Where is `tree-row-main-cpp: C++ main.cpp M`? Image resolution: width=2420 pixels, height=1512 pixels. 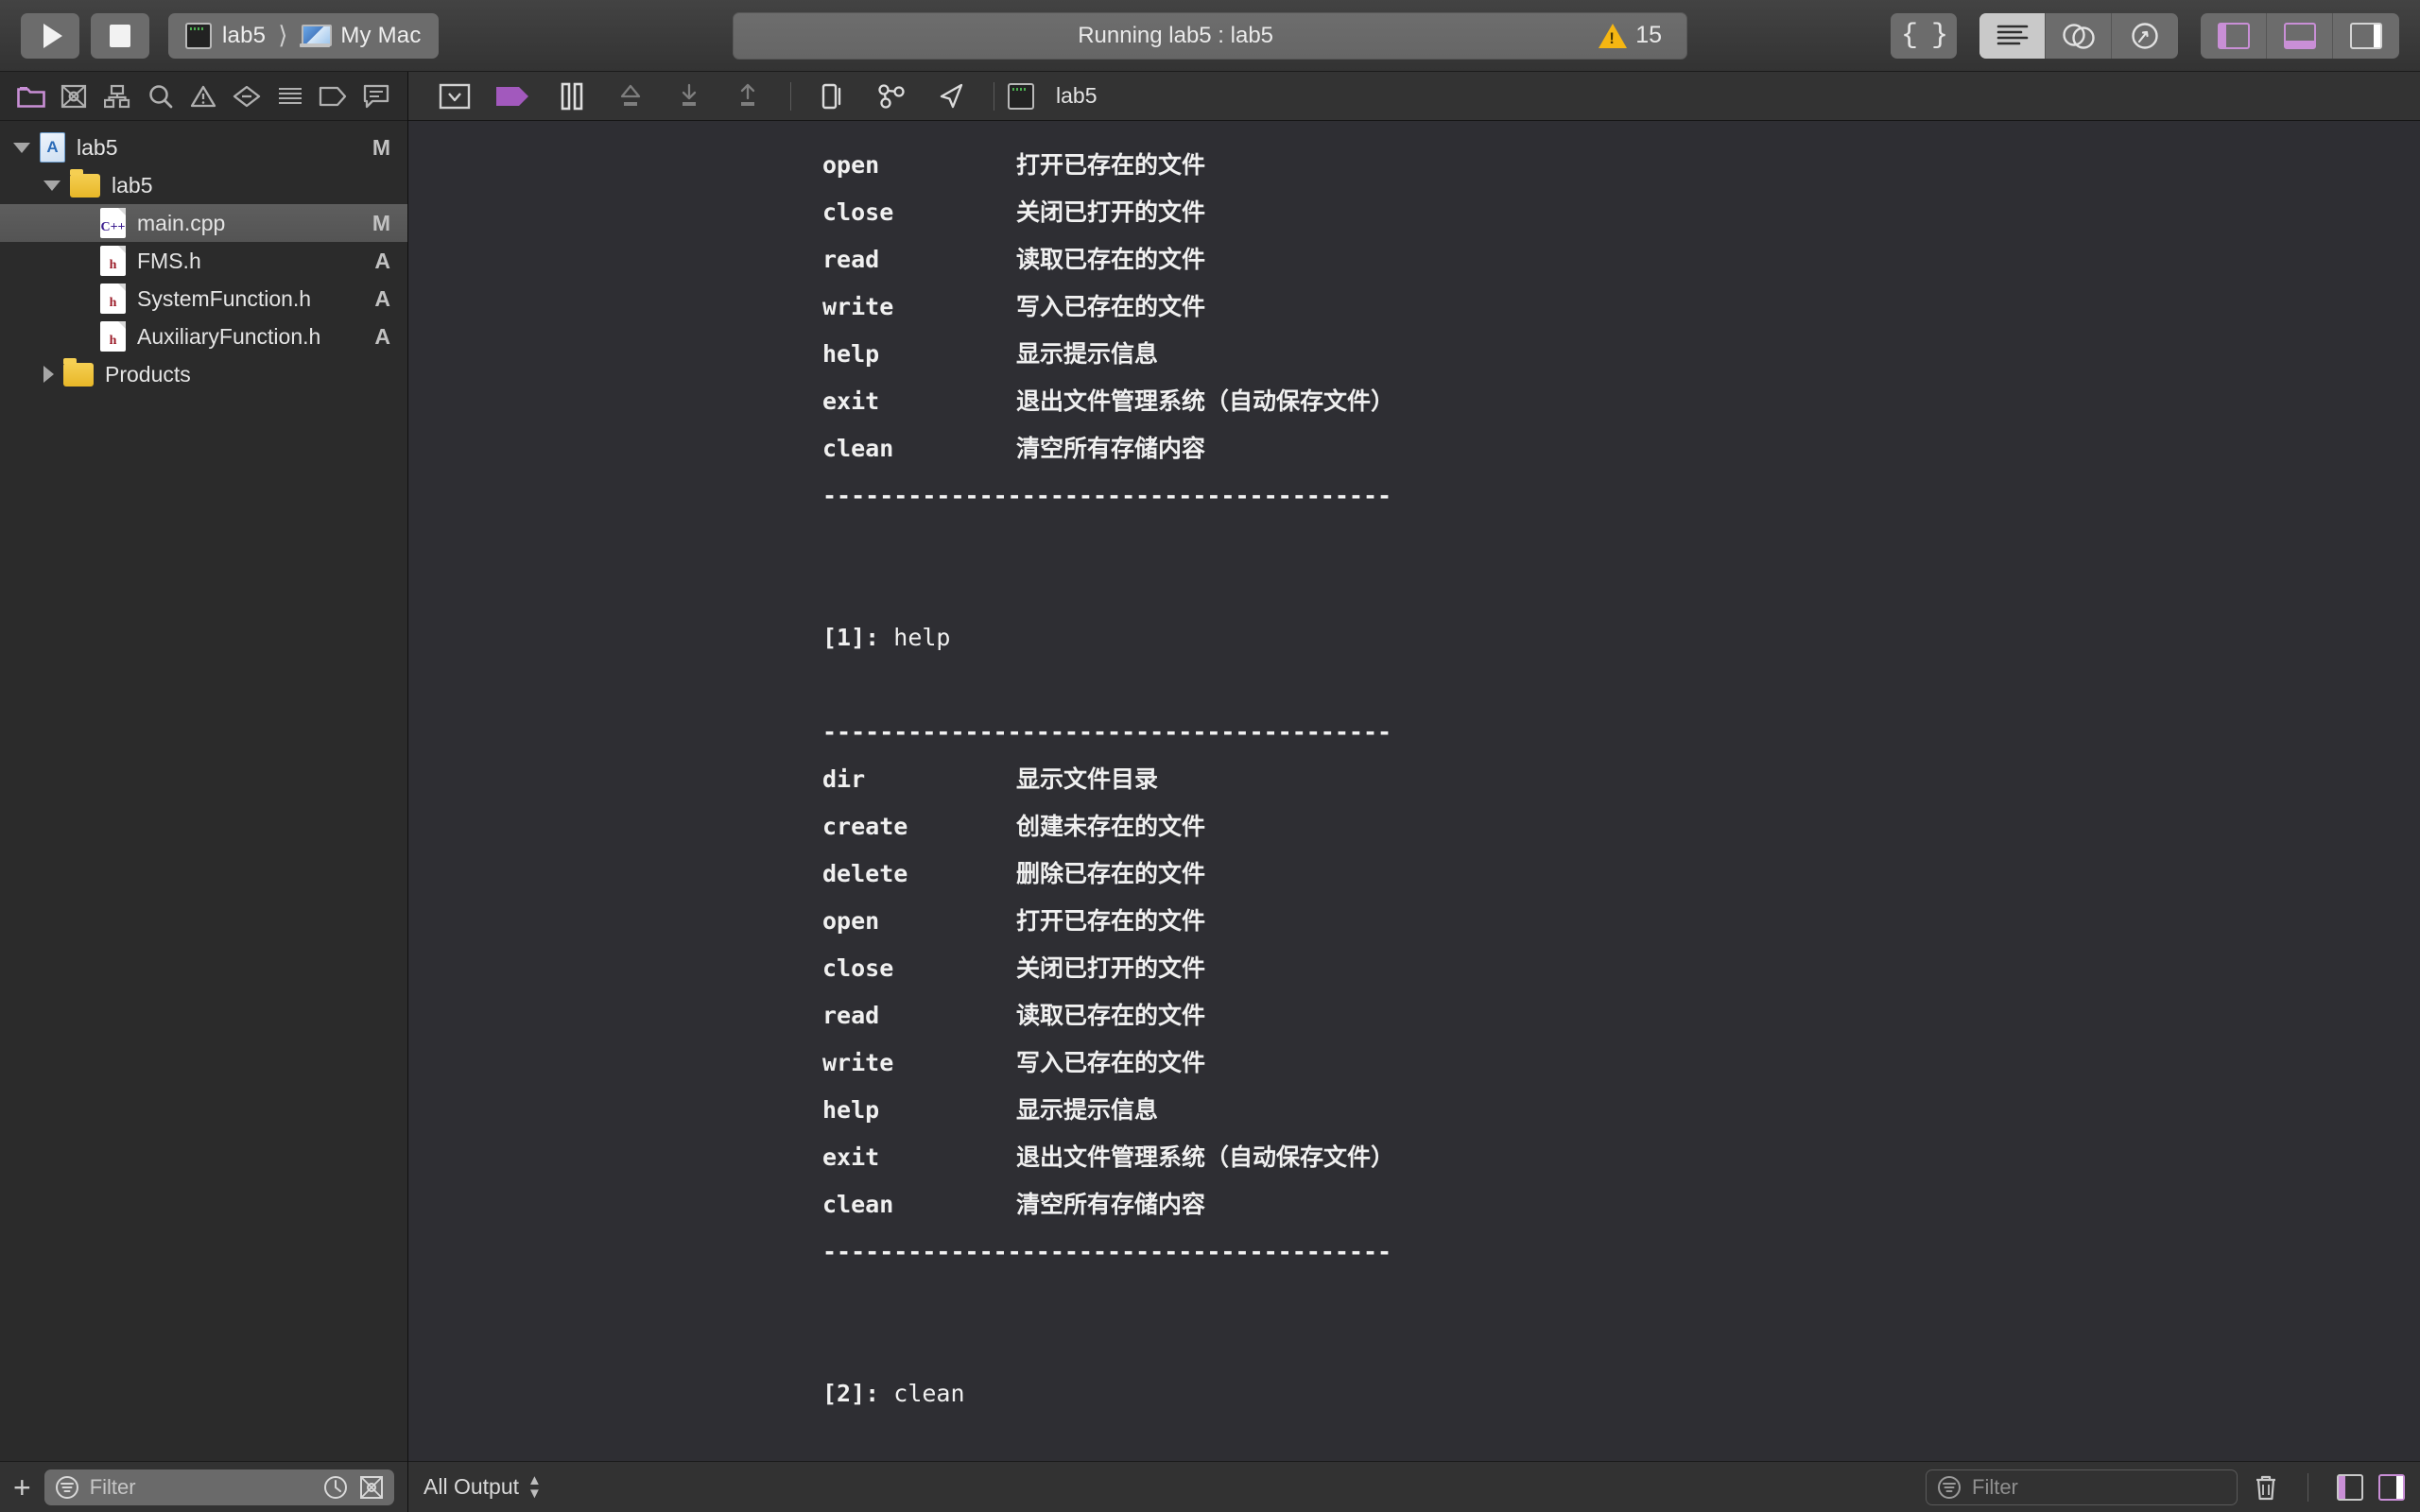 tree-row-main-cpp: C++ main.cpp M is located at coordinates (203, 223).